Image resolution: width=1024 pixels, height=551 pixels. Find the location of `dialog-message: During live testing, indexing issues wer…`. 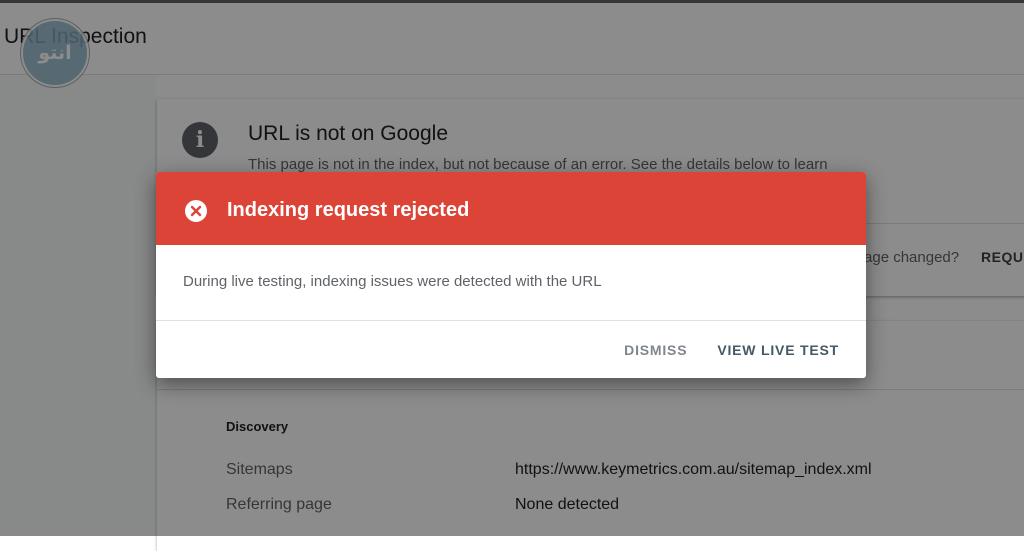

dialog-message: During live testing, indexing issues wer… is located at coordinates (392, 281).